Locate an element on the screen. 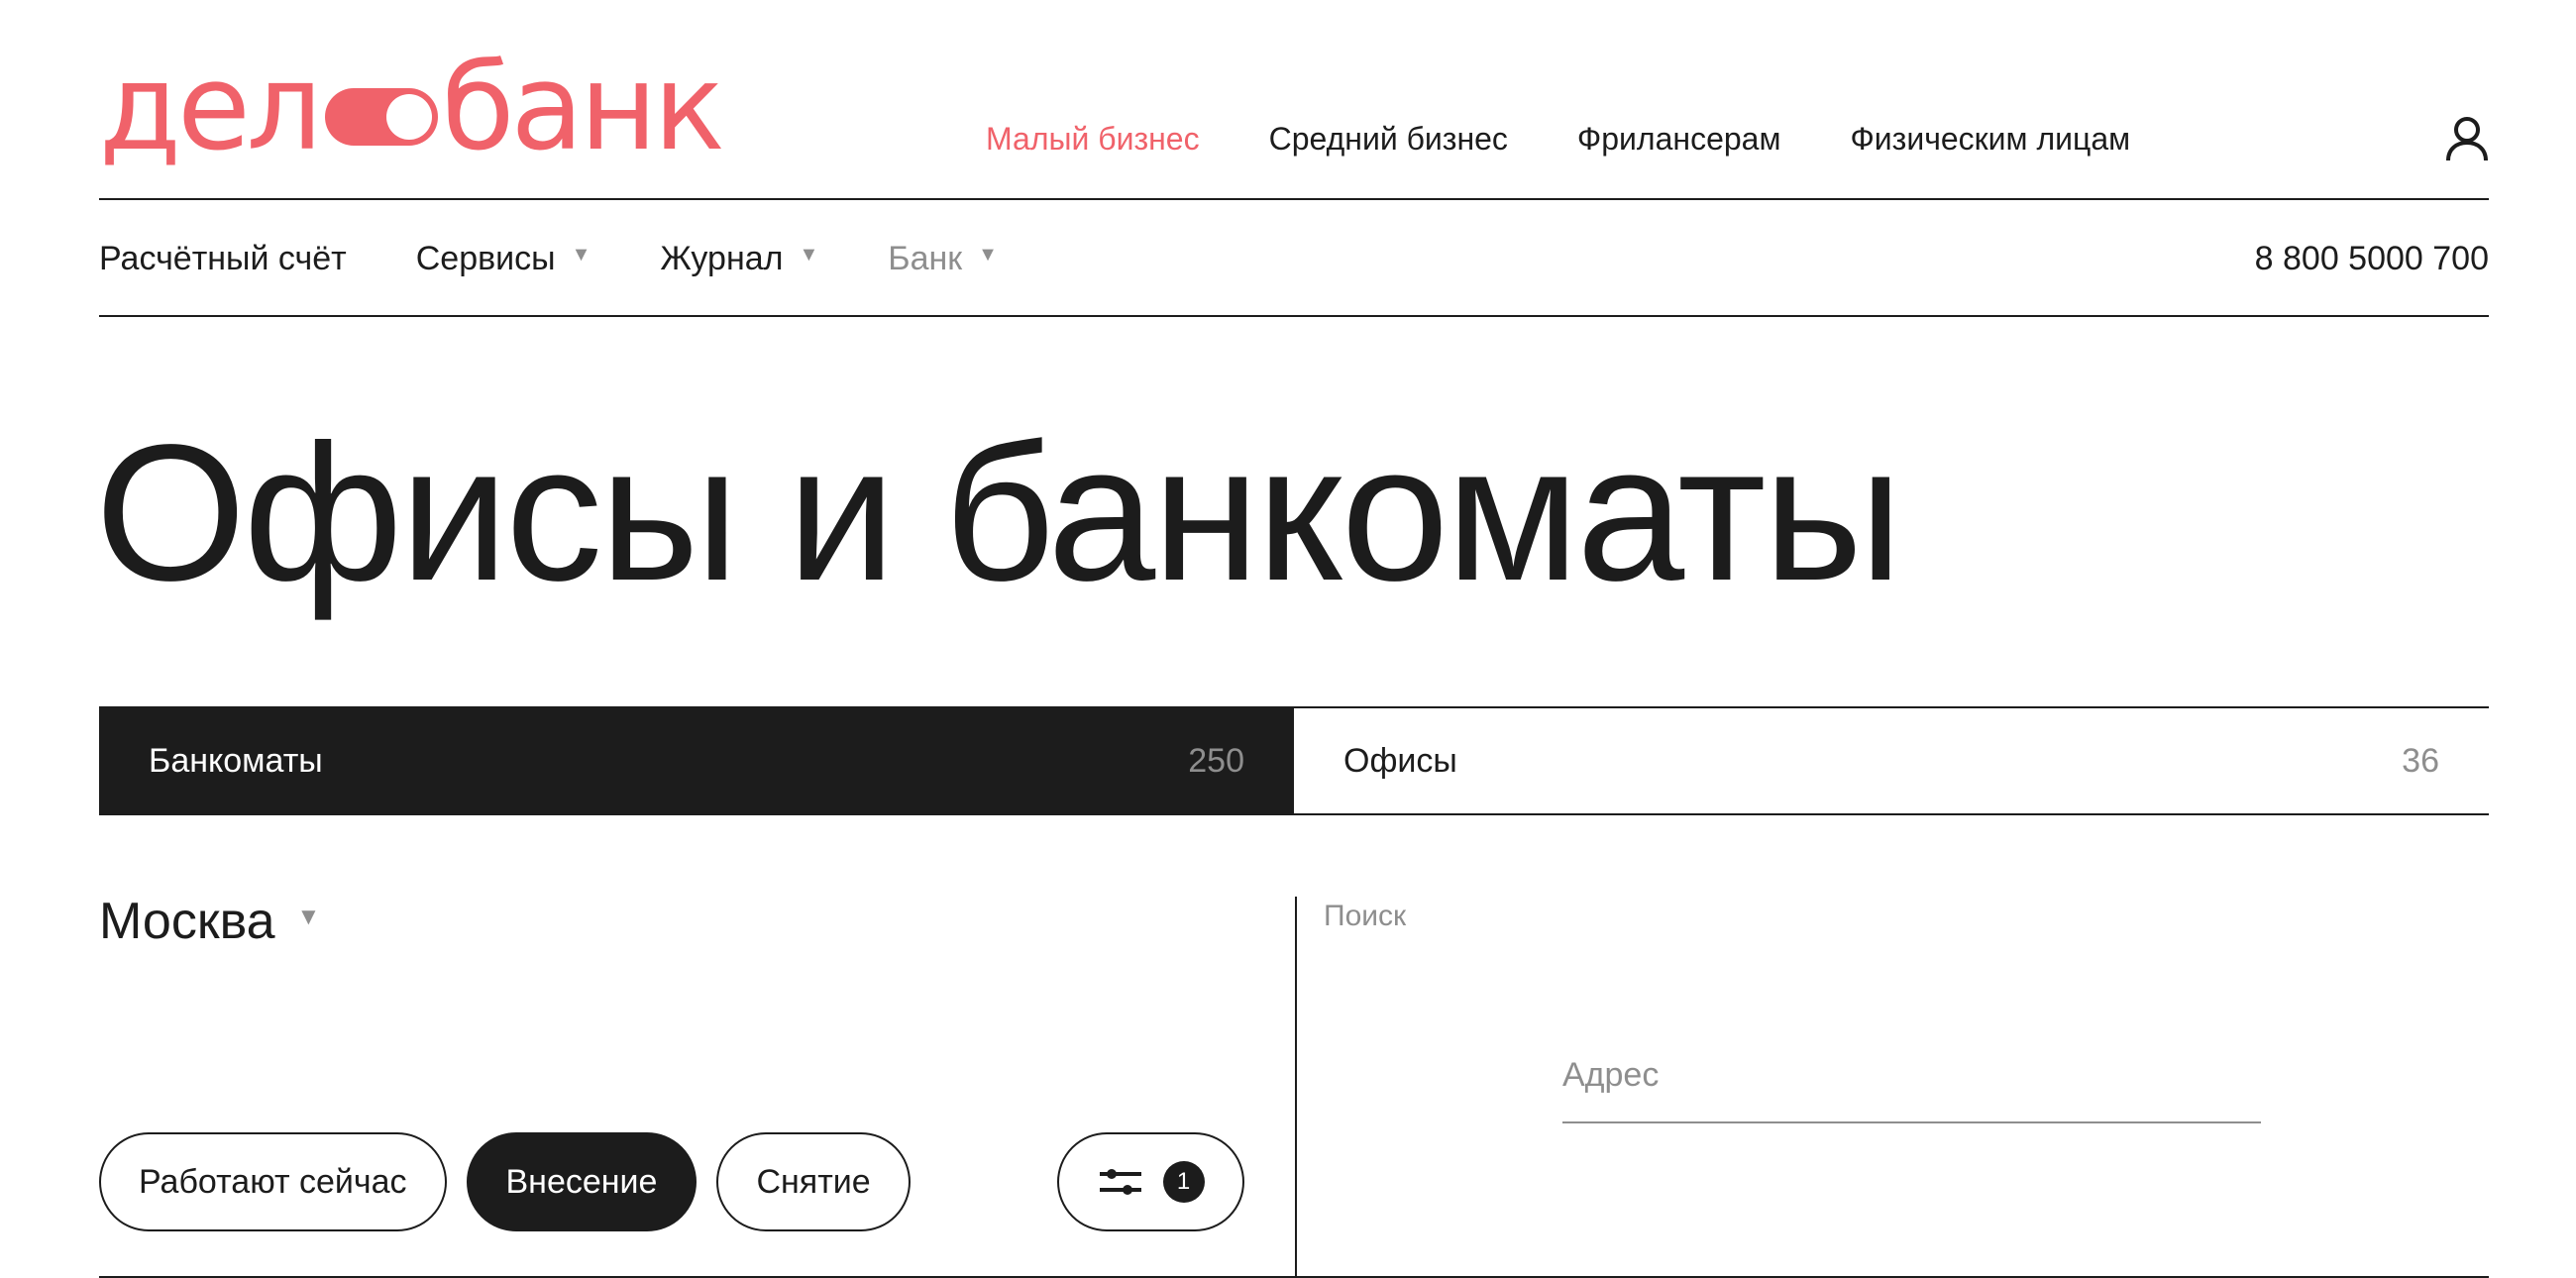  filter-deposit: Внесение is located at coordinates (582, 1181).